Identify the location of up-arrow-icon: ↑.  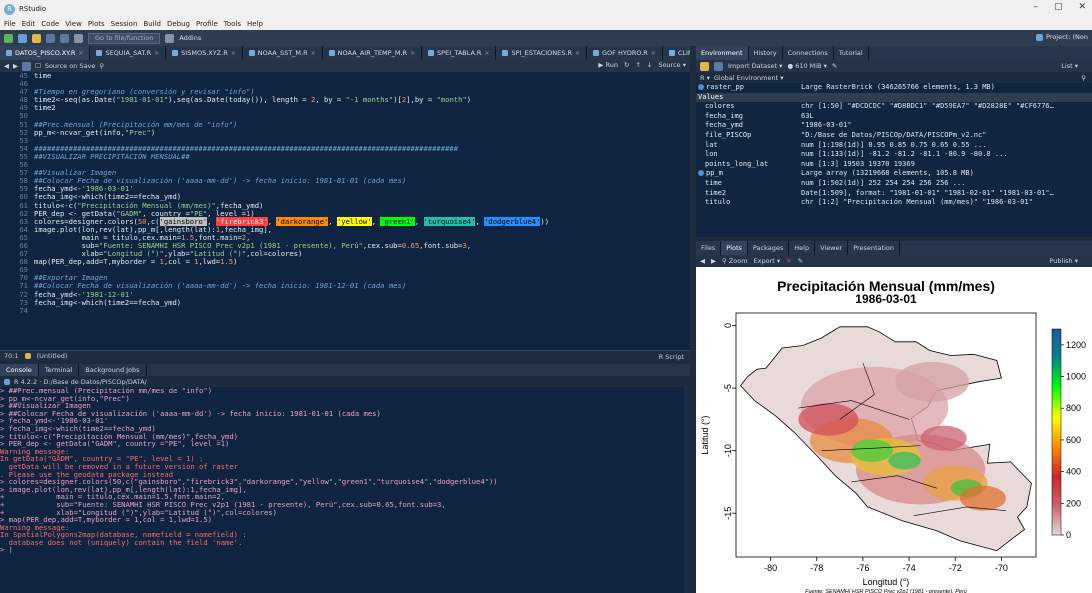
(637, 65).